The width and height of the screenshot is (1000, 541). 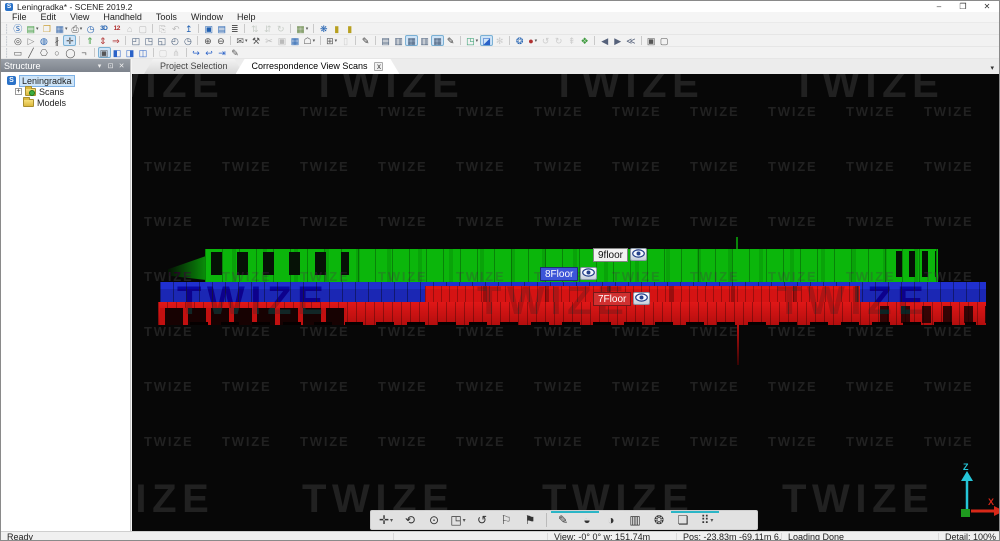 I want to click on line-select-button: ╱, so click(x=30, y=52).